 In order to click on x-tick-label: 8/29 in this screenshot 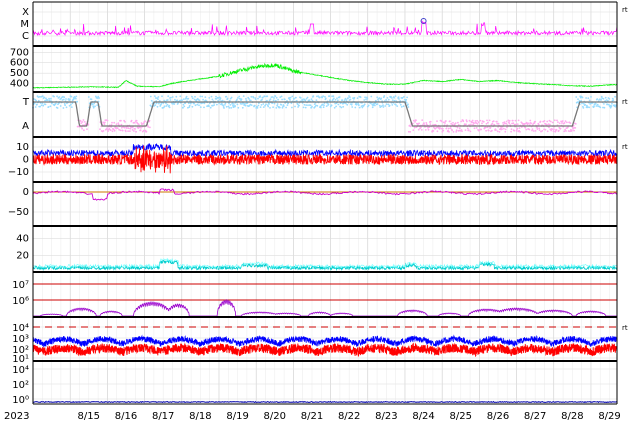, I will do `click(609, 416)`.